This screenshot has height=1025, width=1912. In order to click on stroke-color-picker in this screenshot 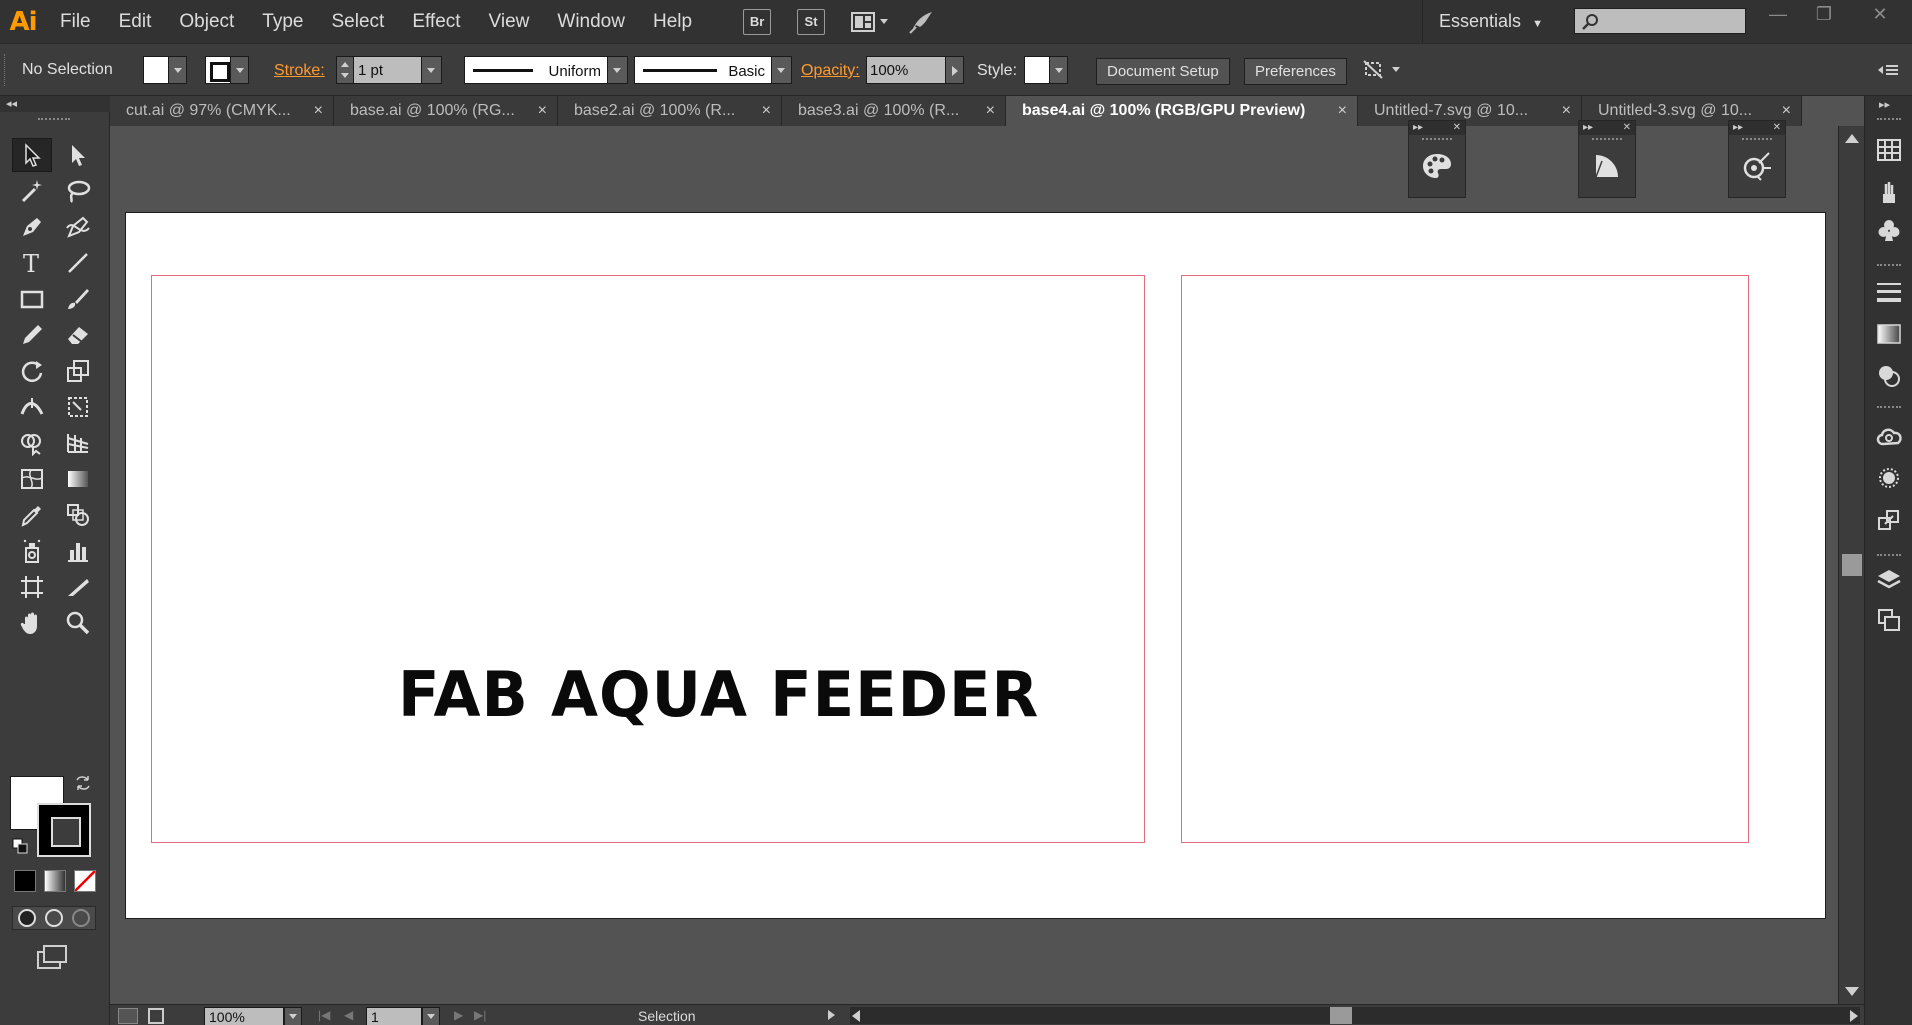, I will do `click(227, 70)`.